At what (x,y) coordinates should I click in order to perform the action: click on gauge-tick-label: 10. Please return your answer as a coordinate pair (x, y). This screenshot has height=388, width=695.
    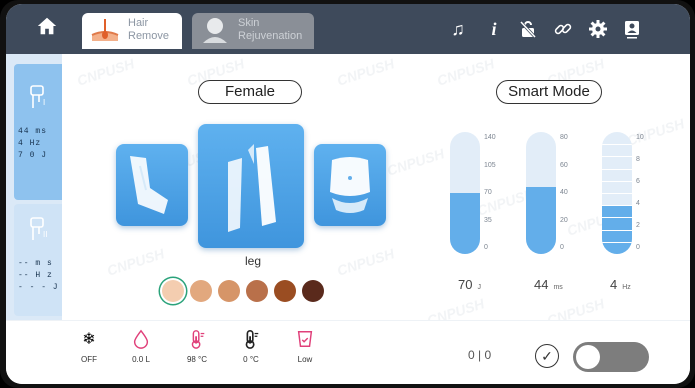
    Looking at the image, I should click on (640, 137).